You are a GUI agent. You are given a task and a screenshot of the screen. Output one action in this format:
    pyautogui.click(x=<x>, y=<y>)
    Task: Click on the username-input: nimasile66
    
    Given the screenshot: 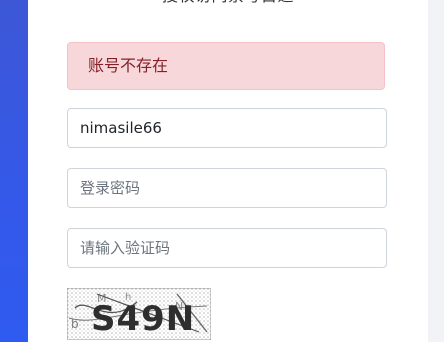 What is the action you would take?
    pyautogui.click(x=227, y=128)
    